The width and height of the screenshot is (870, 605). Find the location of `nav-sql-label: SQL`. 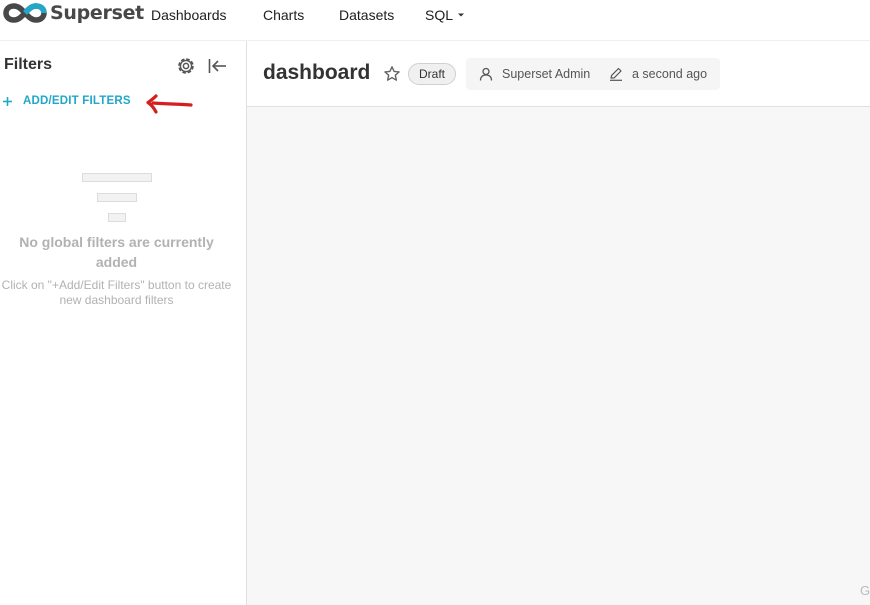

nav-sql-label: SQL is located at coordinates (439, 15).